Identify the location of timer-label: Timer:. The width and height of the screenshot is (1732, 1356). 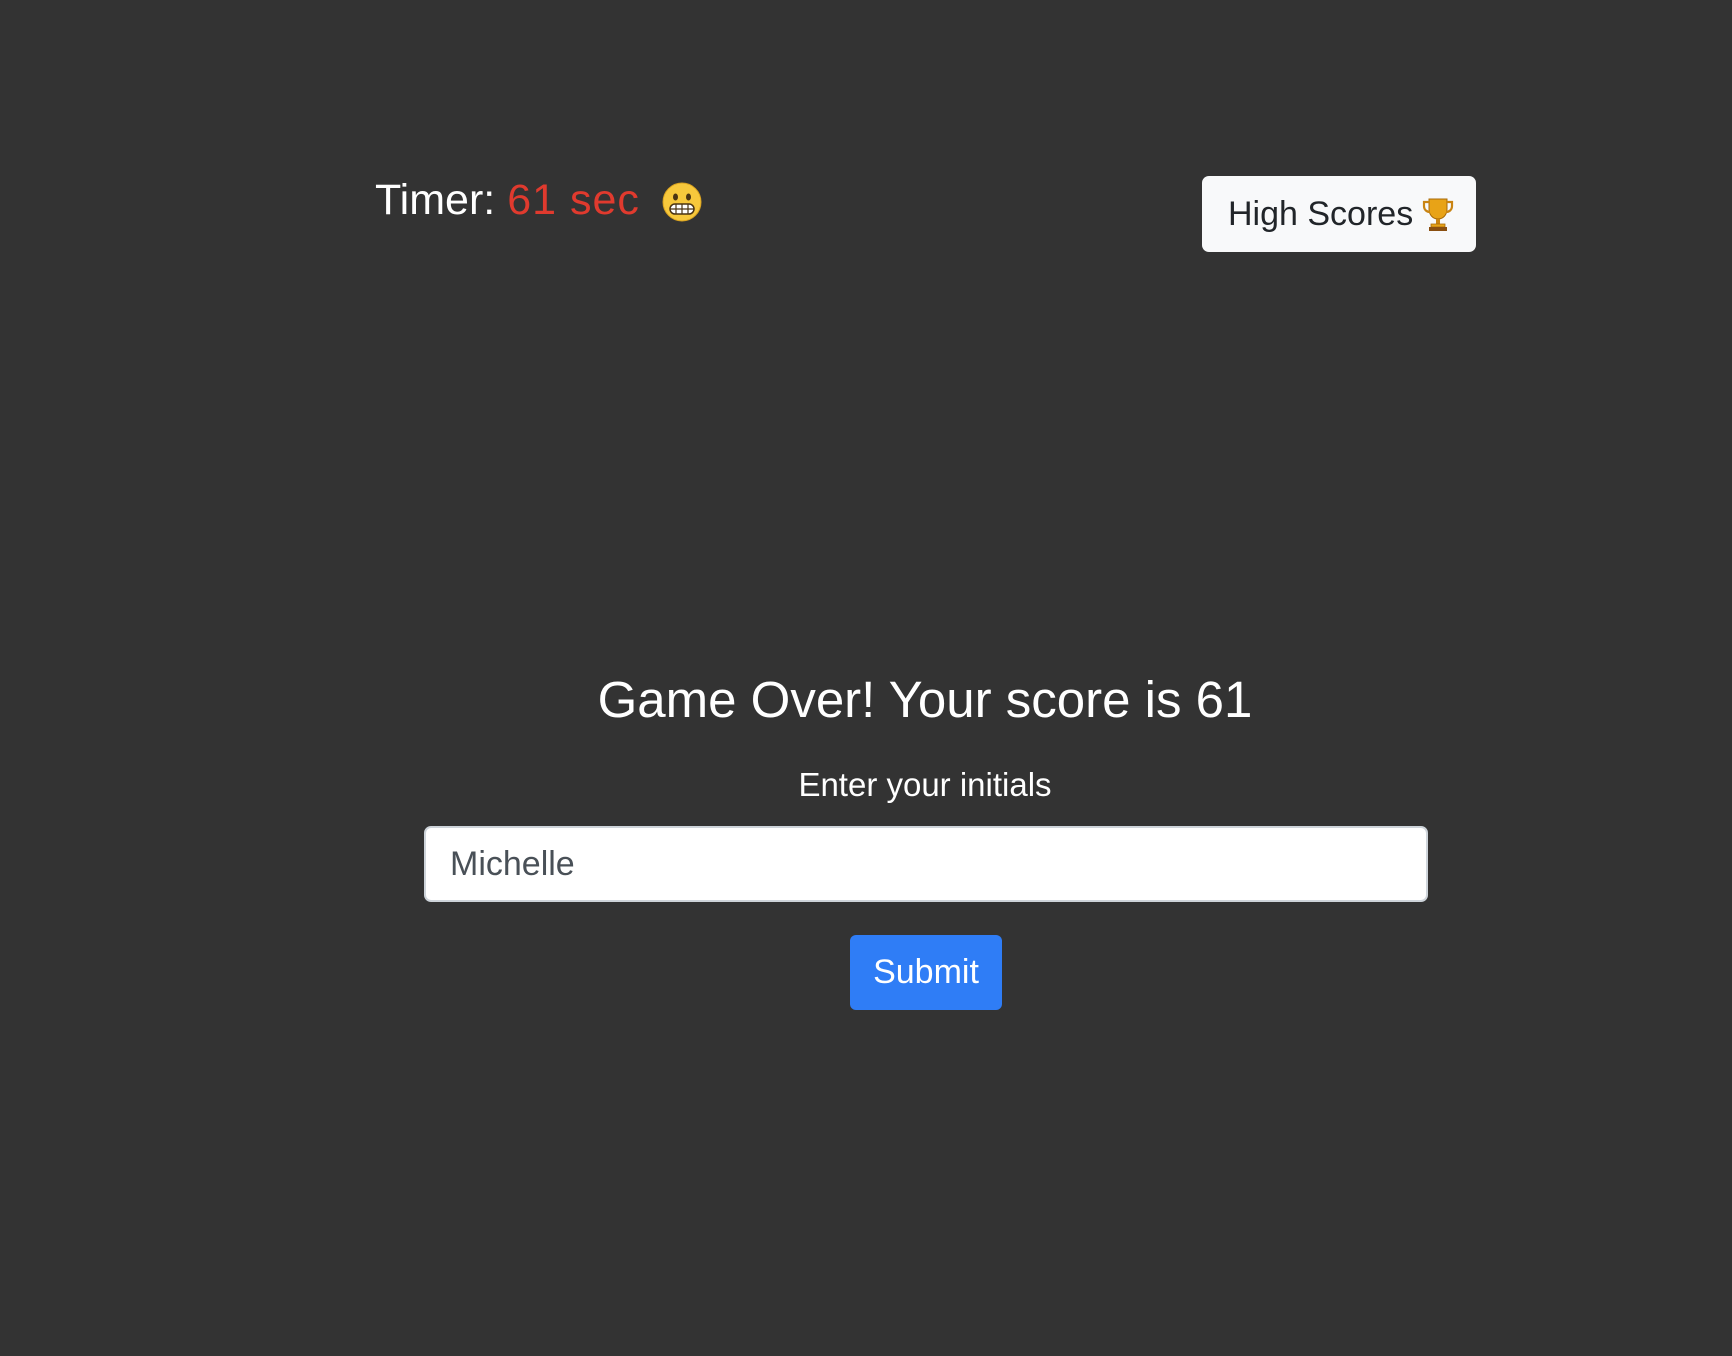
(435, 200).